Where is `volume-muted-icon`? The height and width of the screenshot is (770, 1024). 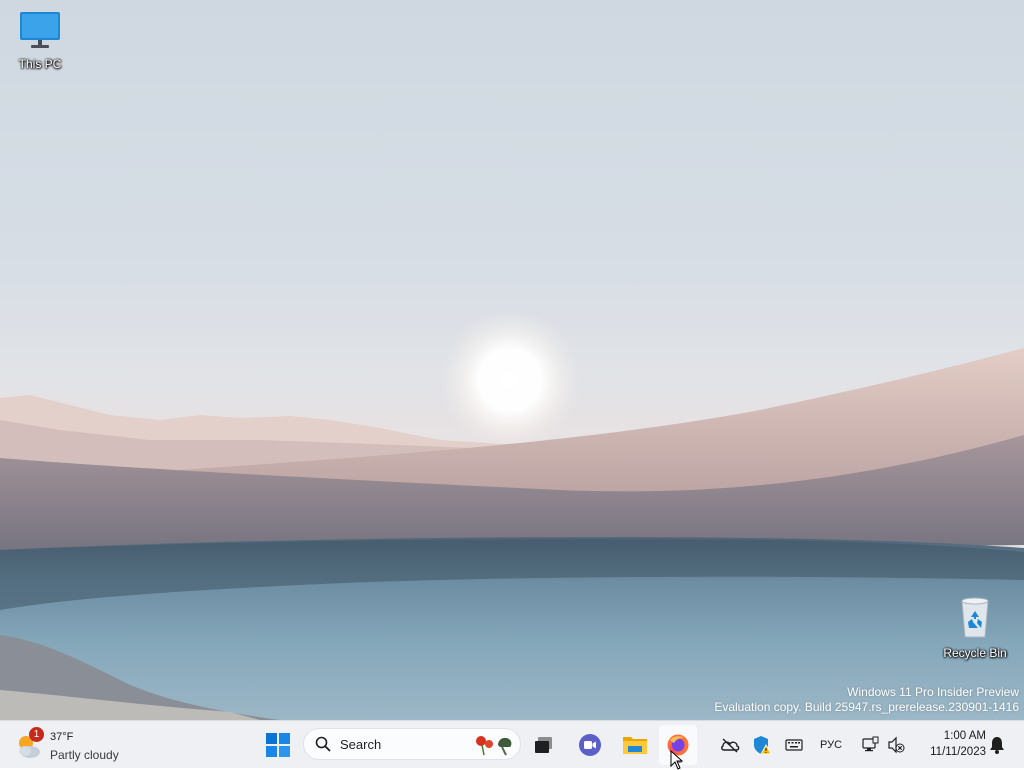 volume-muted-icon is located at coordinates (896, 745).